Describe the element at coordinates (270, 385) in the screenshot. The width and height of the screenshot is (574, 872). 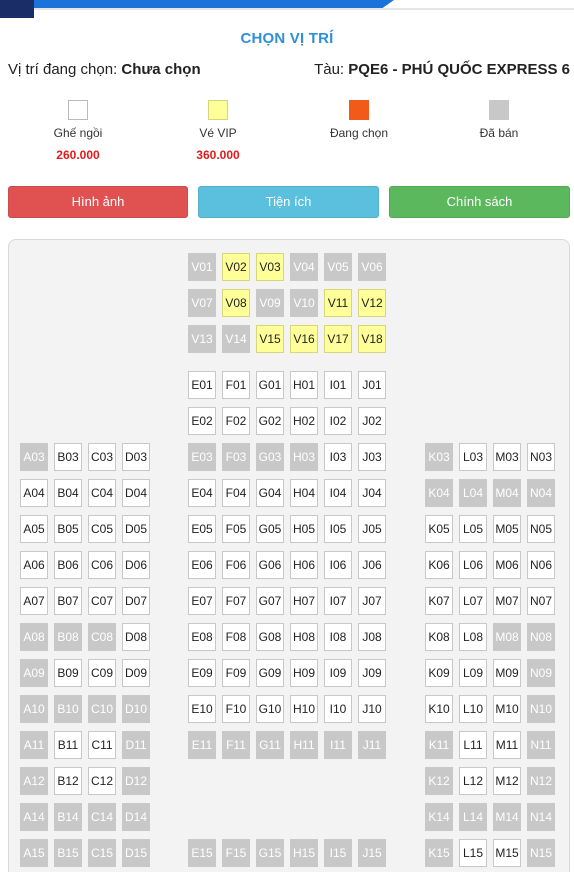
I see `seat-g01: G01` at that location.